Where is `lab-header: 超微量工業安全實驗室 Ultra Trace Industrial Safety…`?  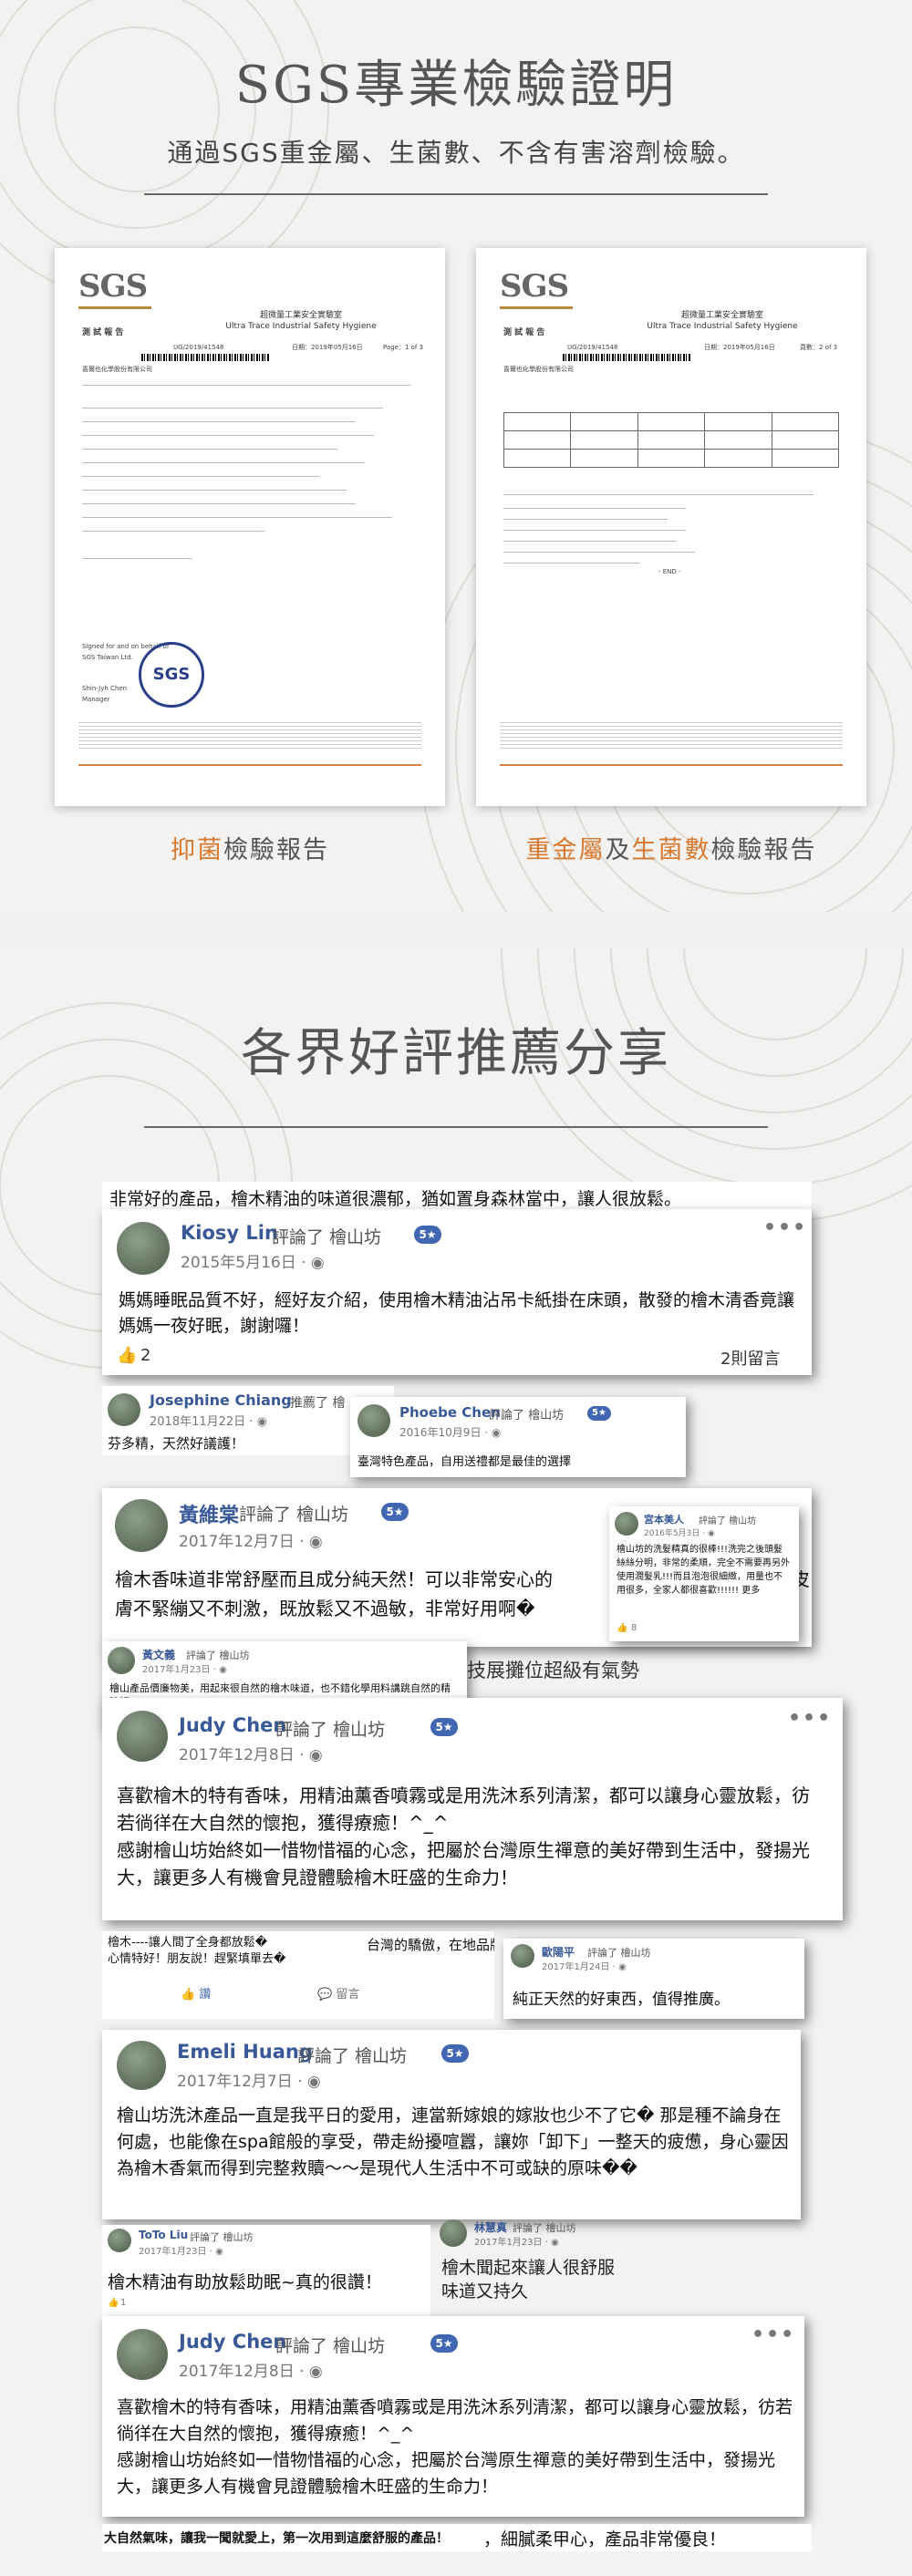
lab-header: 超微量工業安全實驗室 Ultra Trace Industrial Safety… is located at coordinates (301, 321).